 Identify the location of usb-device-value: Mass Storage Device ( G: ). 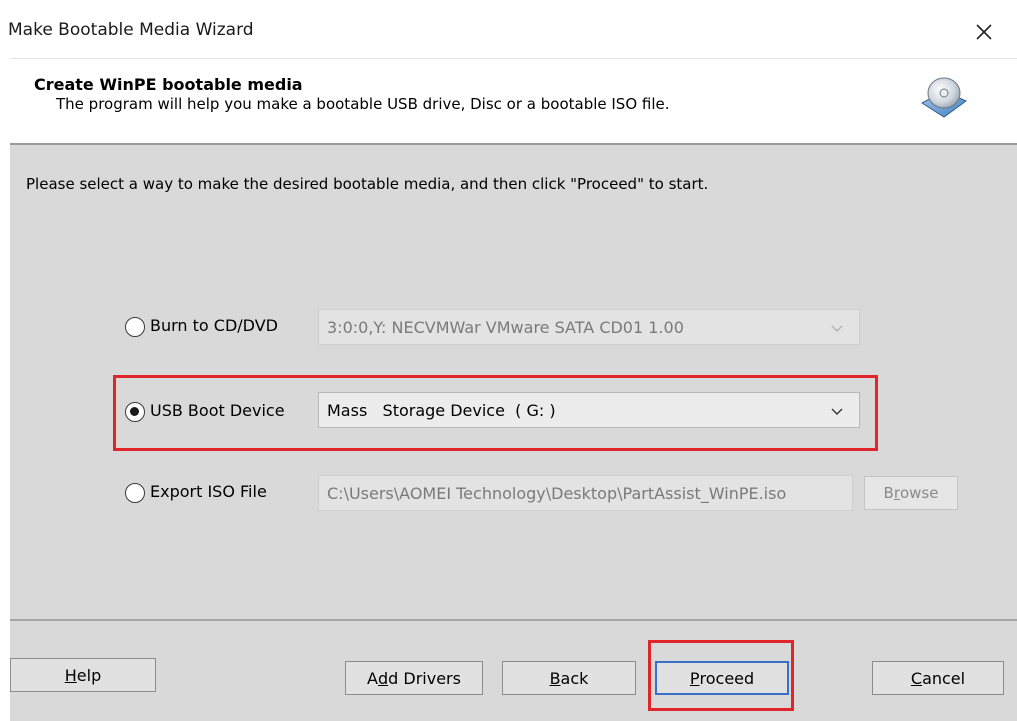
(441, 410).